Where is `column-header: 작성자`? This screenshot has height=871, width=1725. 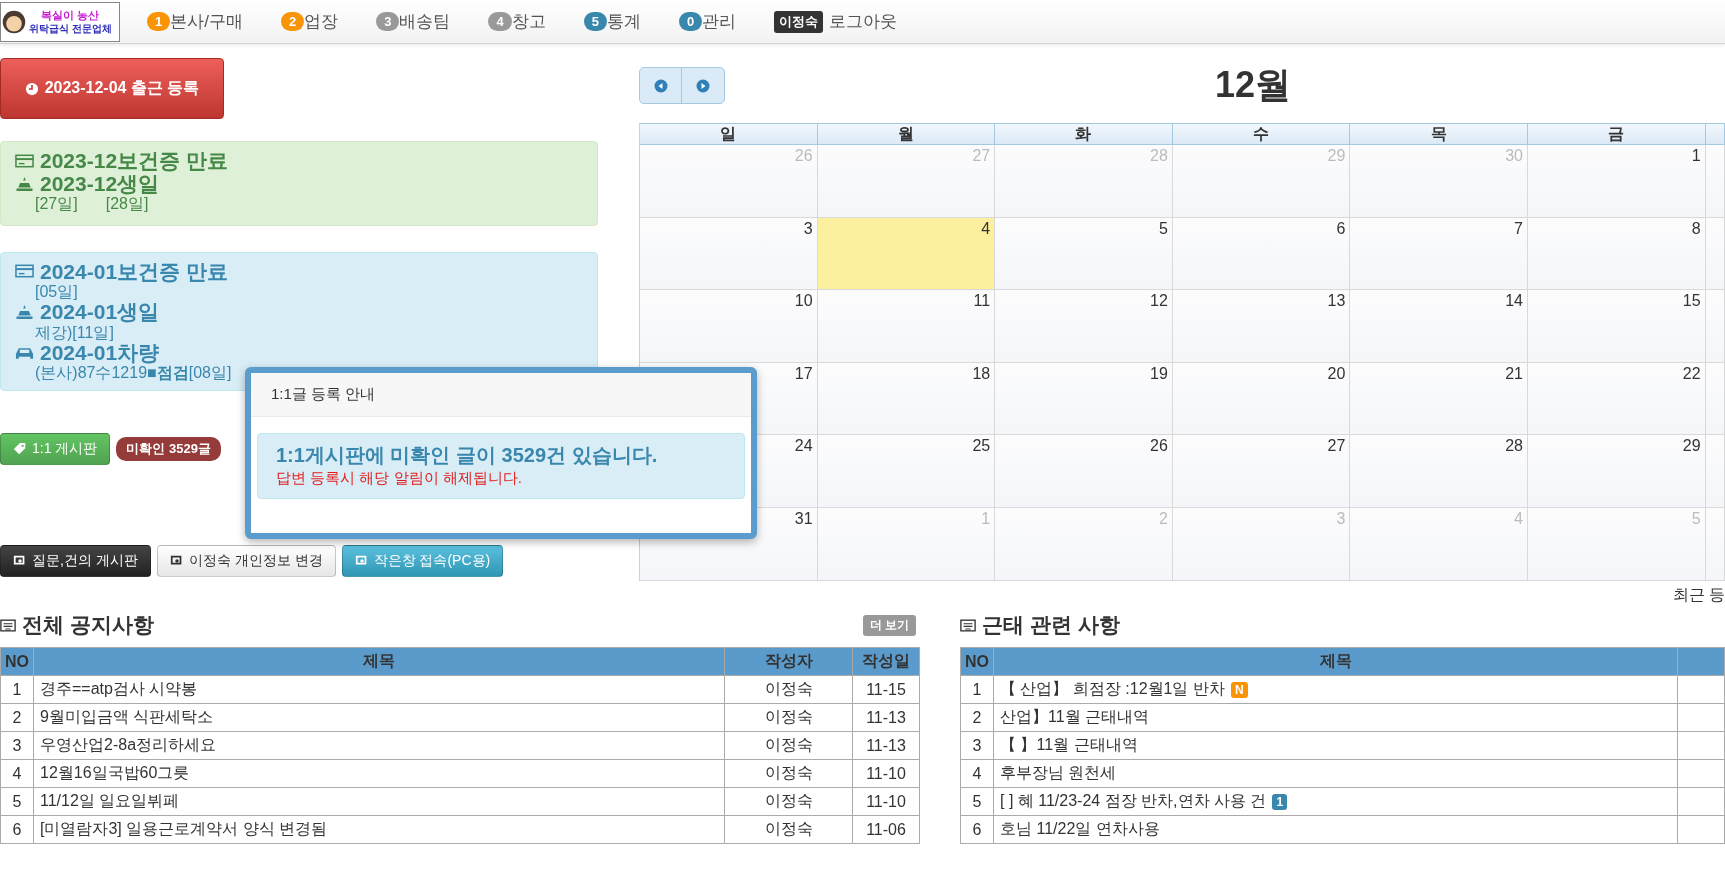
column-header: 작성자 is located at coordinates (788, 661).